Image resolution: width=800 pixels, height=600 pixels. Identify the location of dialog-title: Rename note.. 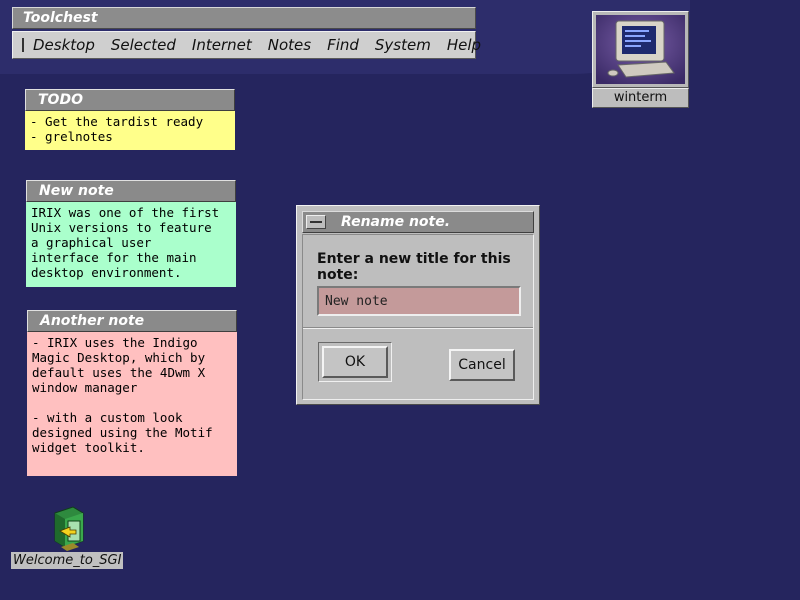
(396, 222).